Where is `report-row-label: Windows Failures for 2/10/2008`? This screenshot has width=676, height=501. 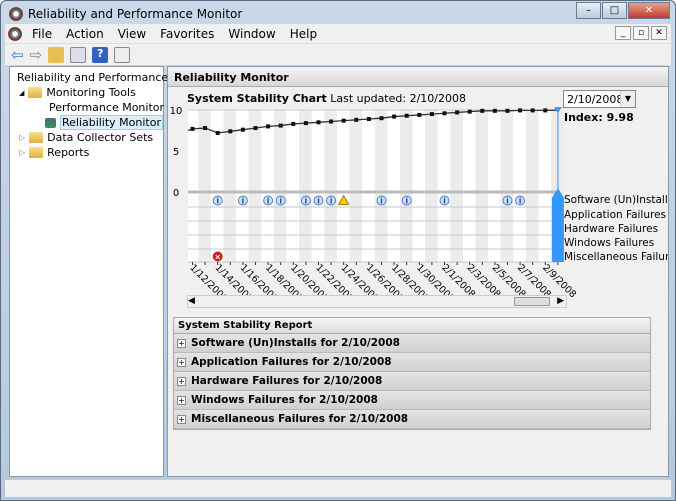
report-row-label: Windows Failures for 2/10/2008 is located at coordinates (284, 400).